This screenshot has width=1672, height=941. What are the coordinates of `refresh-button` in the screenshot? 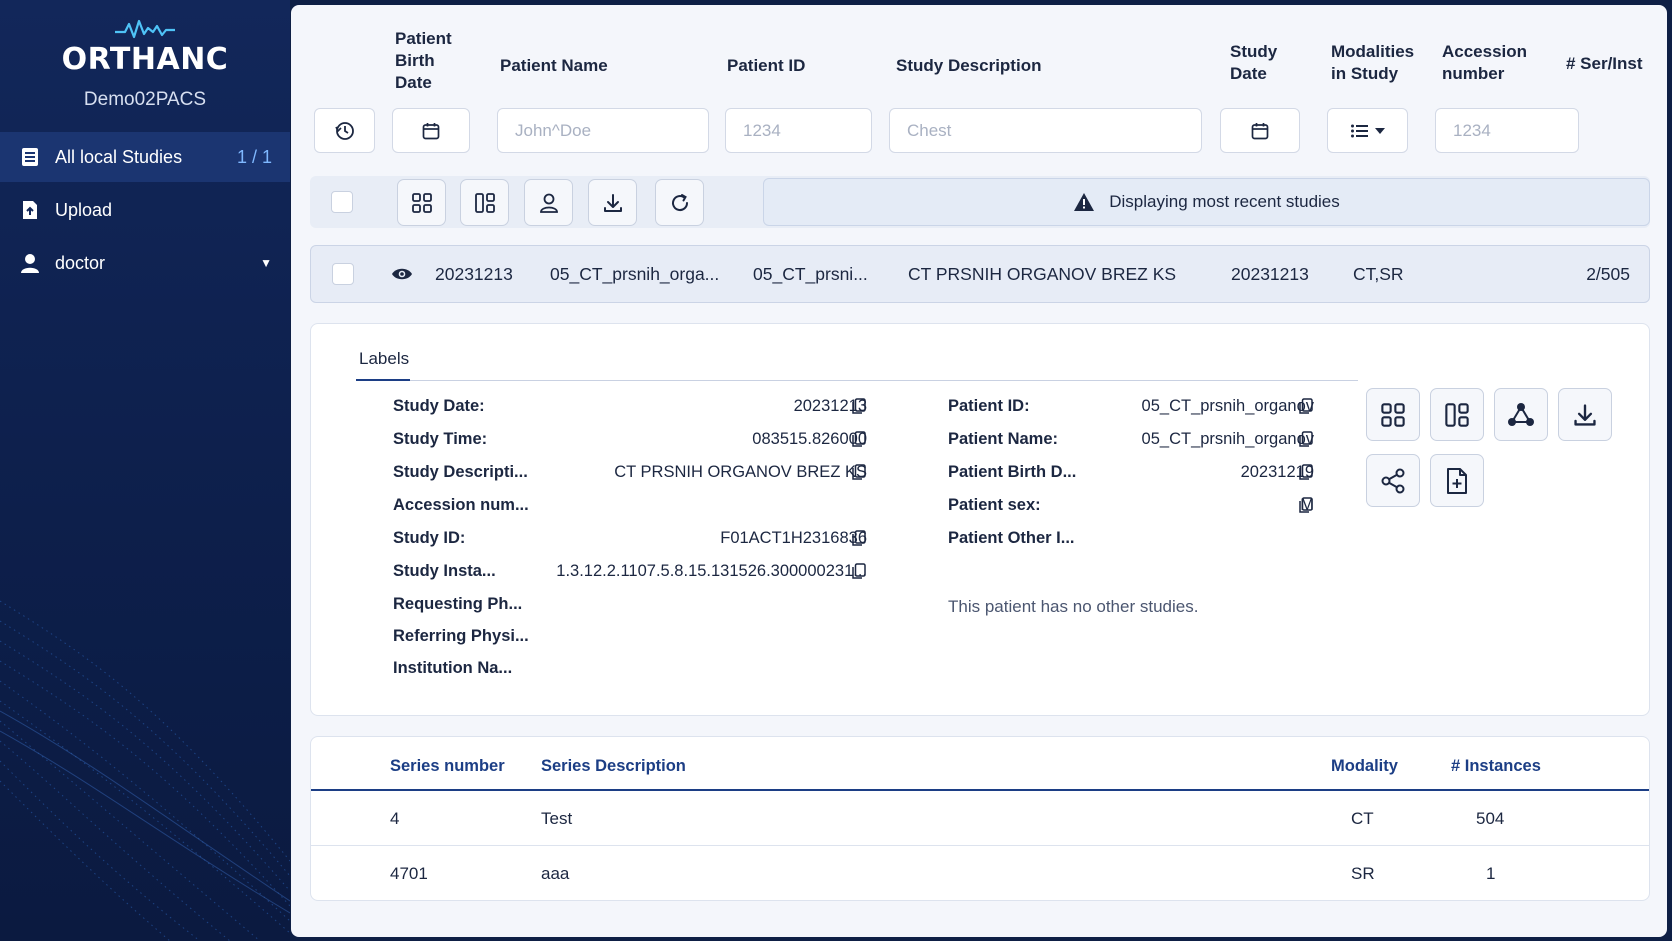 It's located at (679, 202).